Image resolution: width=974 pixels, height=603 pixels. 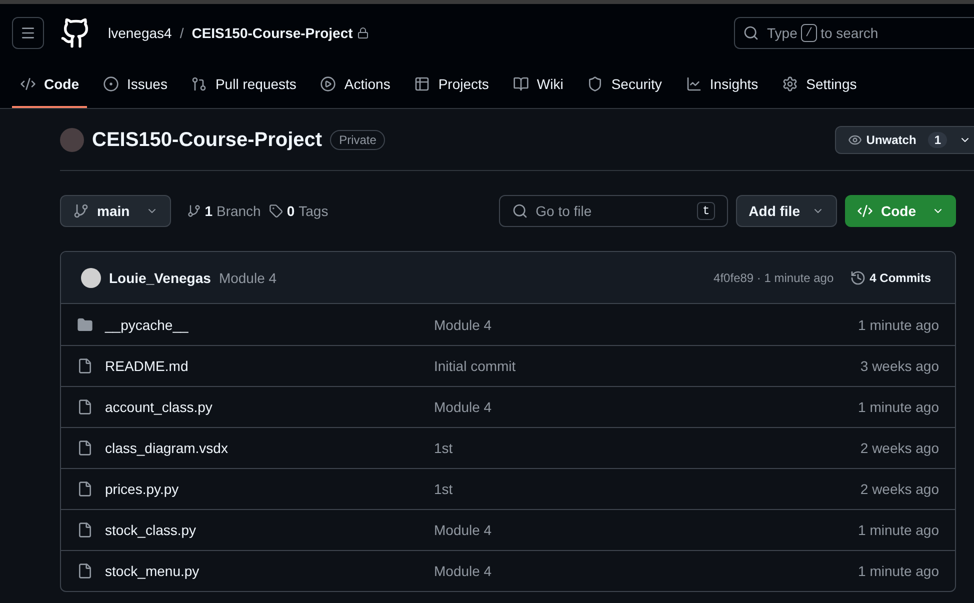 I want to click on tags-link: 0 Tags, so click(x=298, y=211).